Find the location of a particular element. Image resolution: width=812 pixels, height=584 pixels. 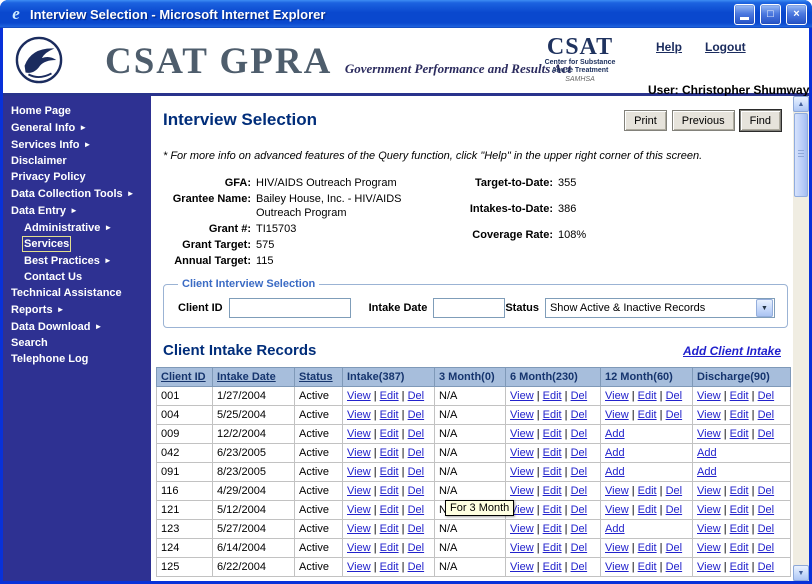

sidebar-item-data-collection-tools: Data Collection Tools ► is located at coordinates (77, 194).